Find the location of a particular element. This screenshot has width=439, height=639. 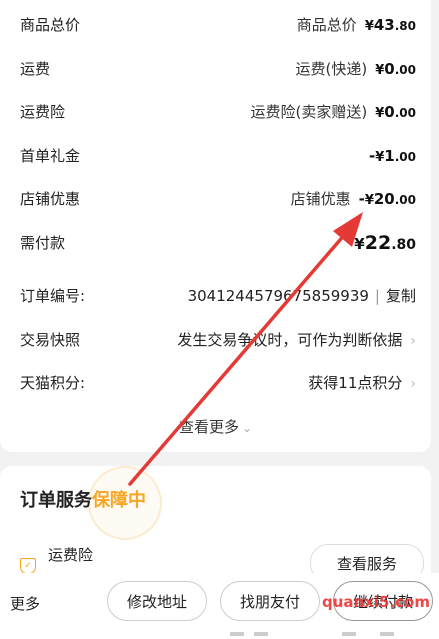

fee-row-first-order-gift: 首单礼金 -¥1.00 is located at coordinates (215, 156).